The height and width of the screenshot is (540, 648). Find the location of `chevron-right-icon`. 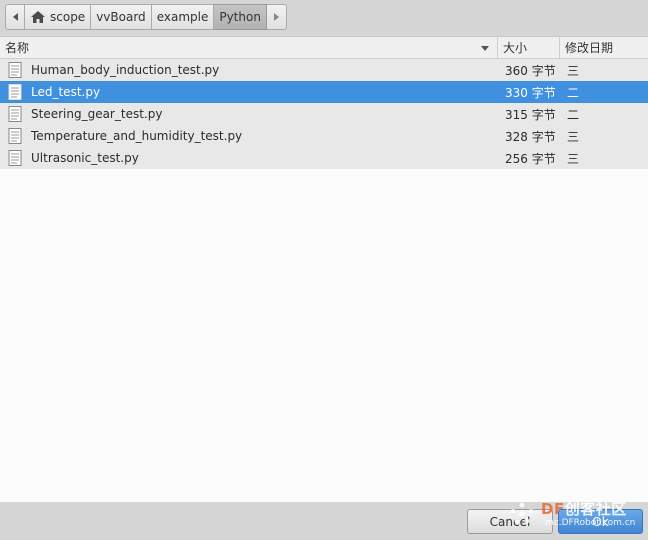

chevron-right-icon is located at coordinates (276, 17).